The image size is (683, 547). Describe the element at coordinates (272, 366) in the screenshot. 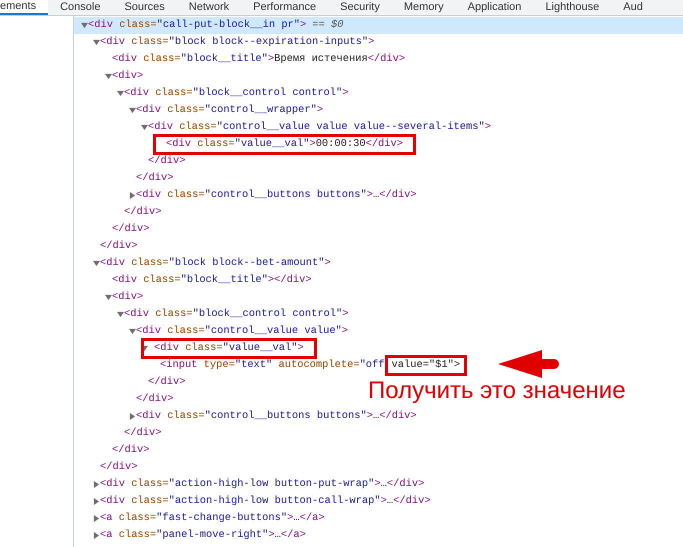

I see `element-node-line: <input type="text" autocomplete="off` at that location.